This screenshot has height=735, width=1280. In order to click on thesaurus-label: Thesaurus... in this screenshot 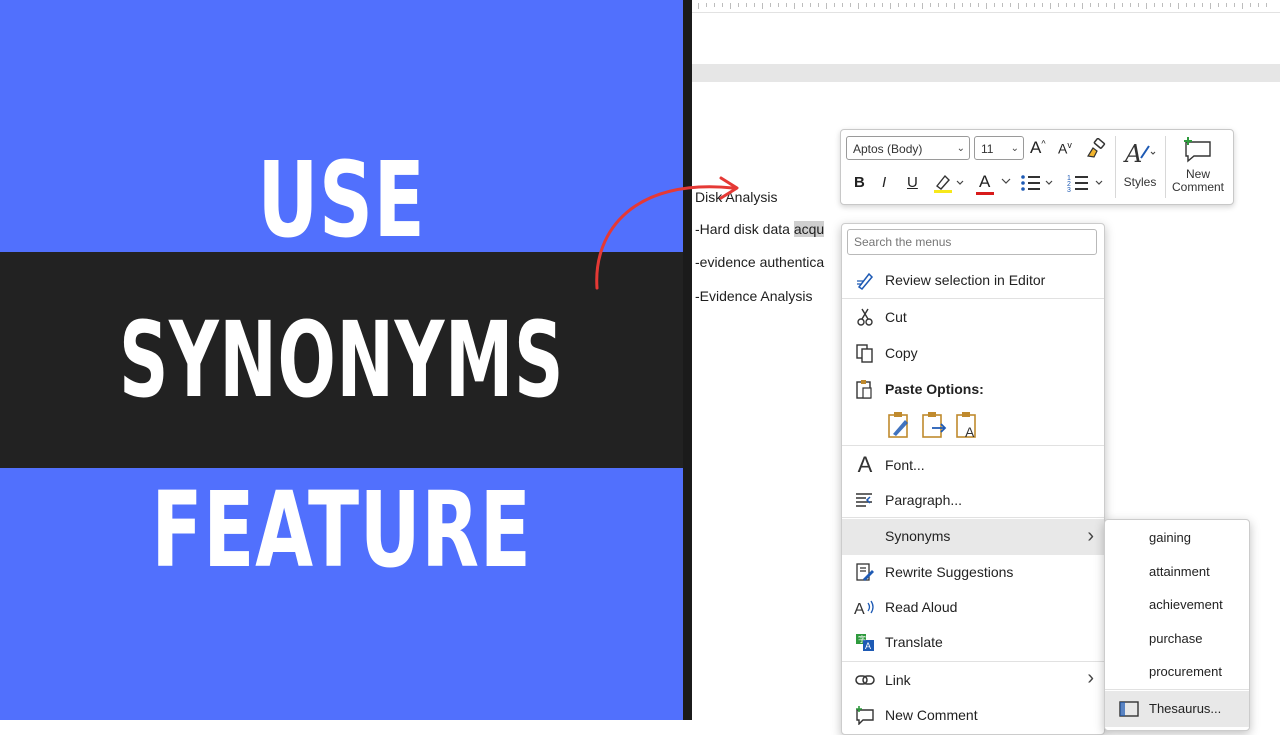, I will do `click(1185, 708)`.